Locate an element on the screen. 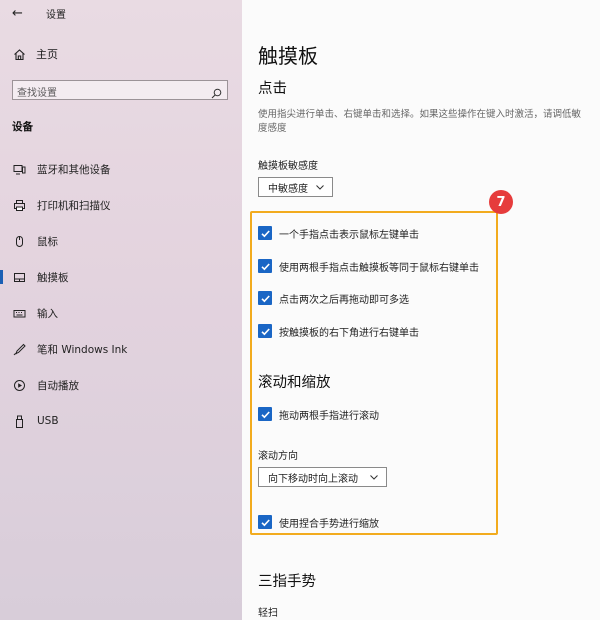  scroll-direction-dropdown: 向下移动时向上滚动 is located at coordinates (322, 477).